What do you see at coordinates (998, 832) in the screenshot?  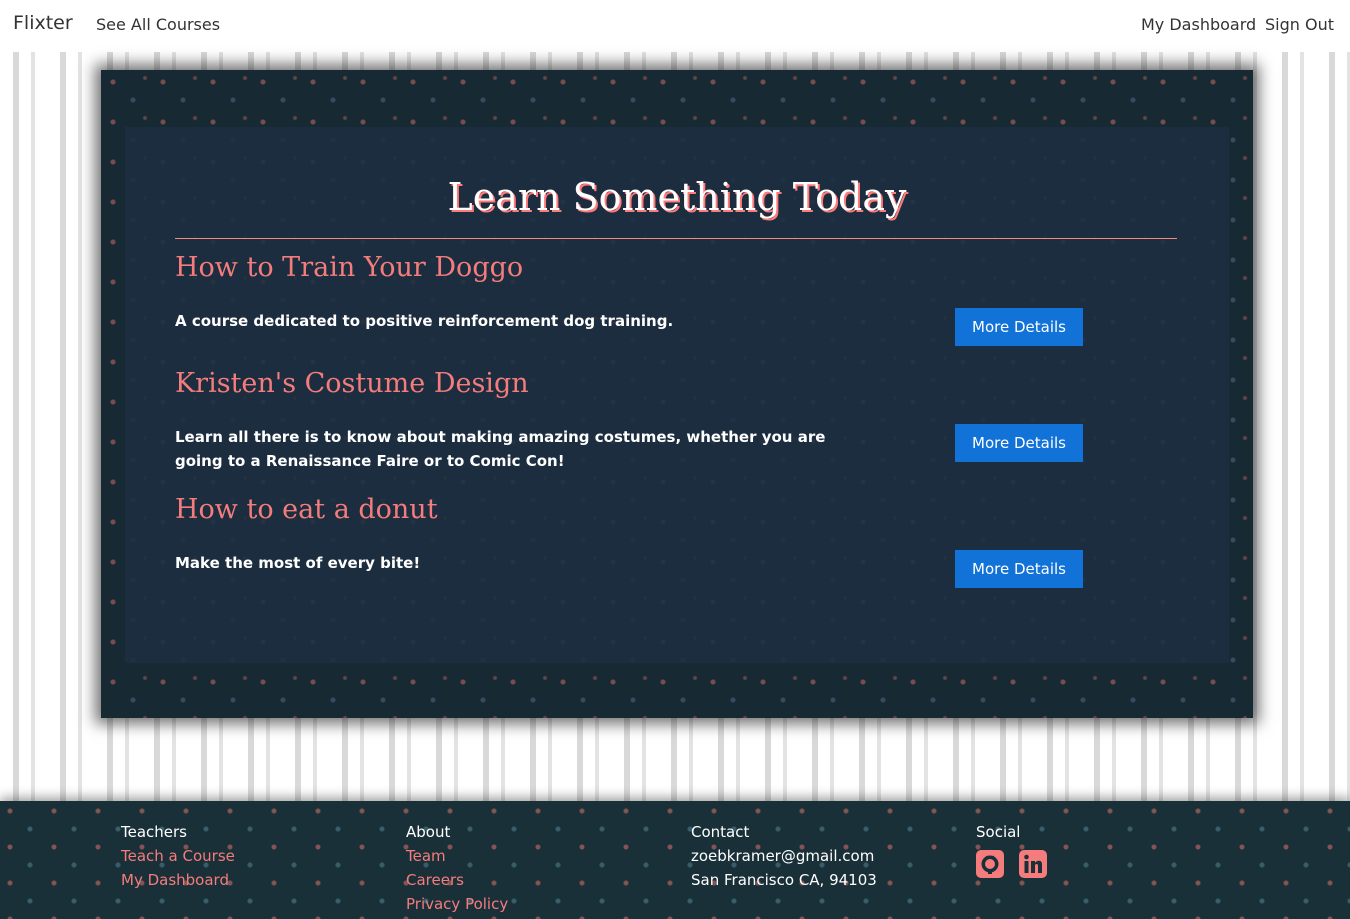 I see `footer-heading: Social` at bounding box center [998, 832].